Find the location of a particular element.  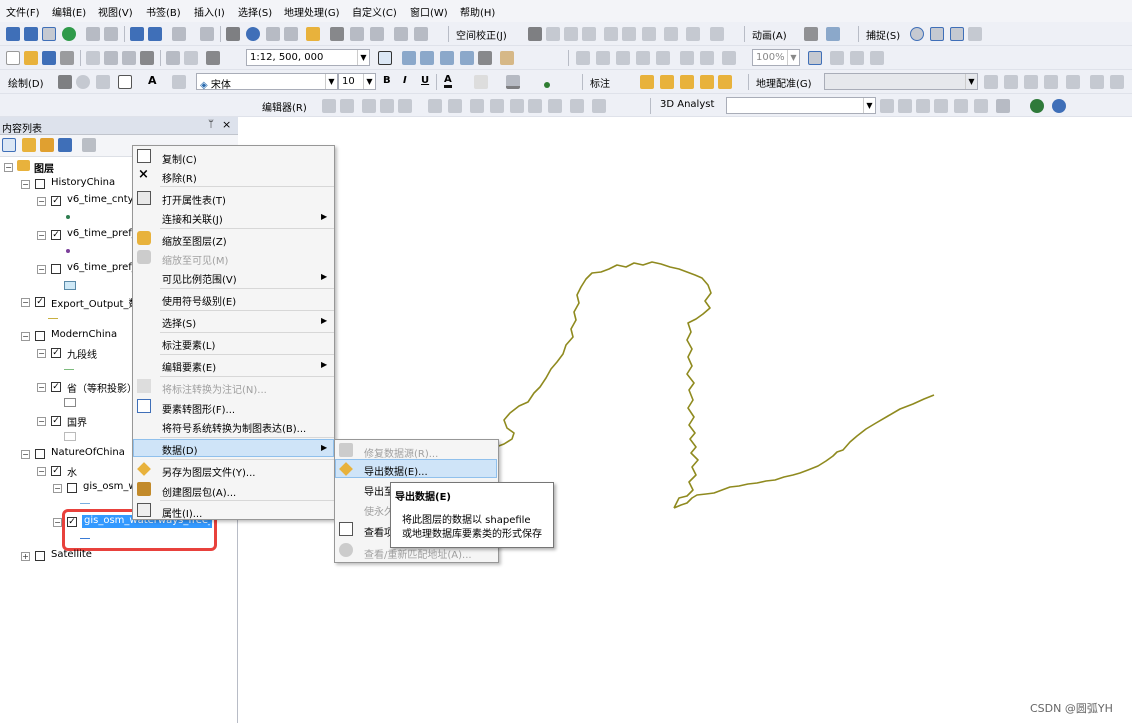

contour-icon is located at coordinates (887, 106).